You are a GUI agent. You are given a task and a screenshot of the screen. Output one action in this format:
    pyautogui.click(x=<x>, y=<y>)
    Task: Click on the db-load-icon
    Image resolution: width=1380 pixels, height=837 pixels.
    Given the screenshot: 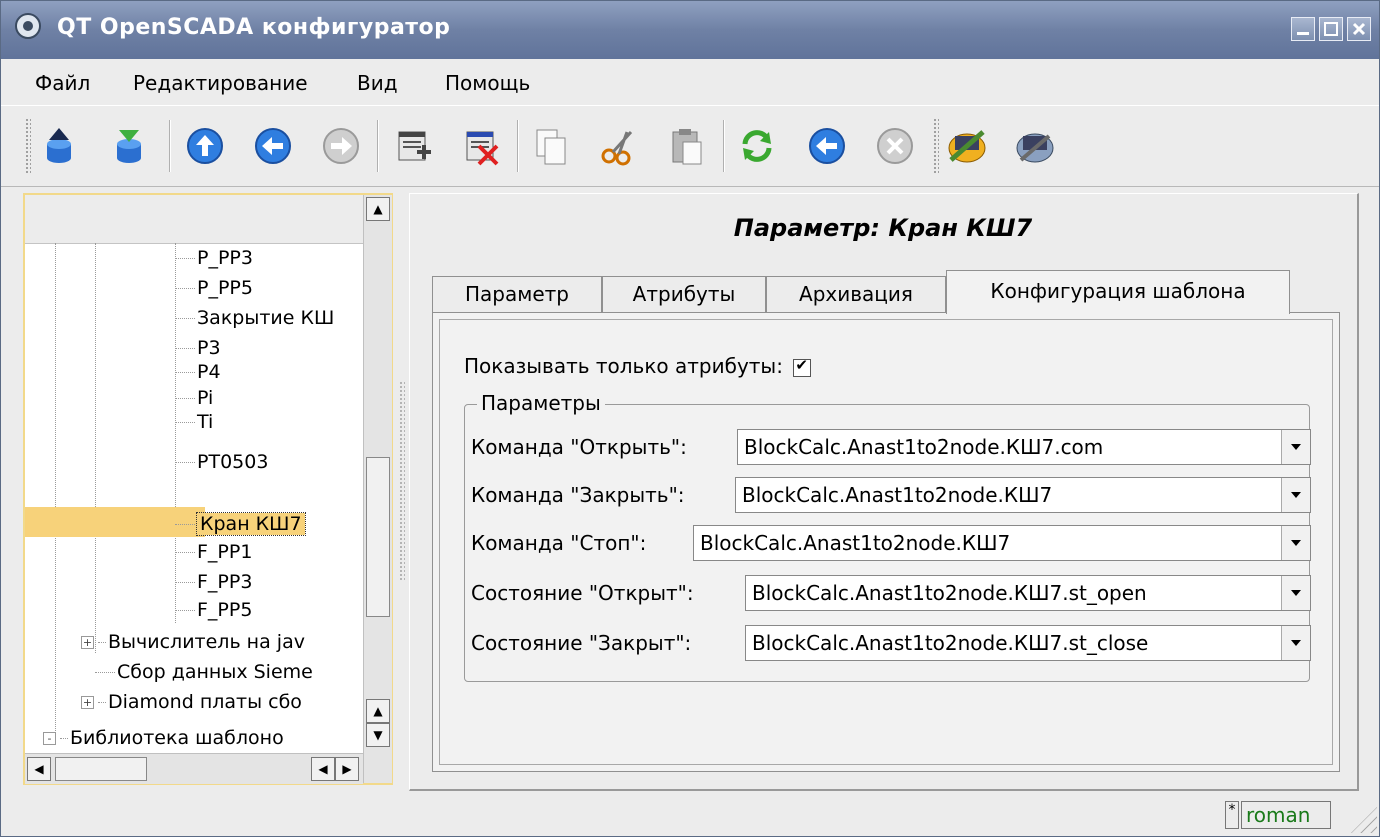 What is the action you would take?
    pyautogui.click(x=59, y=145)
    